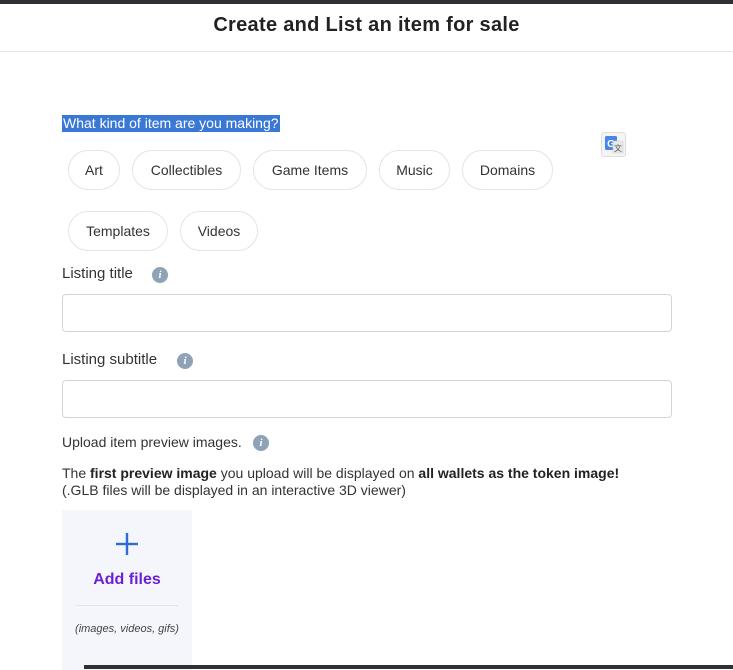 The image size is (733, 670). What do you see at coordinates (310, 170) in the screenshot?
I see `item-type-game-items: Game Items` at bounding box center [310, 170].